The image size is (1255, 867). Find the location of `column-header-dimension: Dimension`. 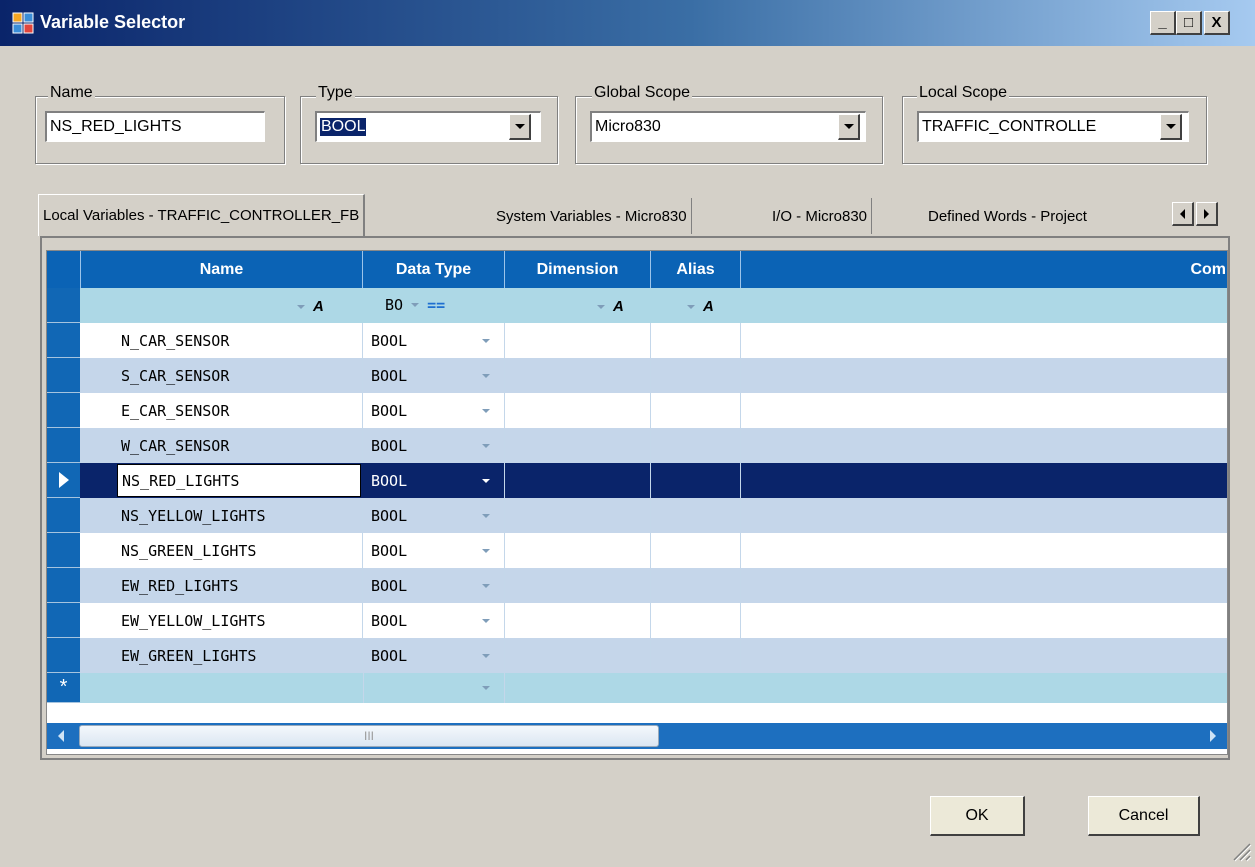

column-header-dimension: Dimension is located at coordinates (578, 269).